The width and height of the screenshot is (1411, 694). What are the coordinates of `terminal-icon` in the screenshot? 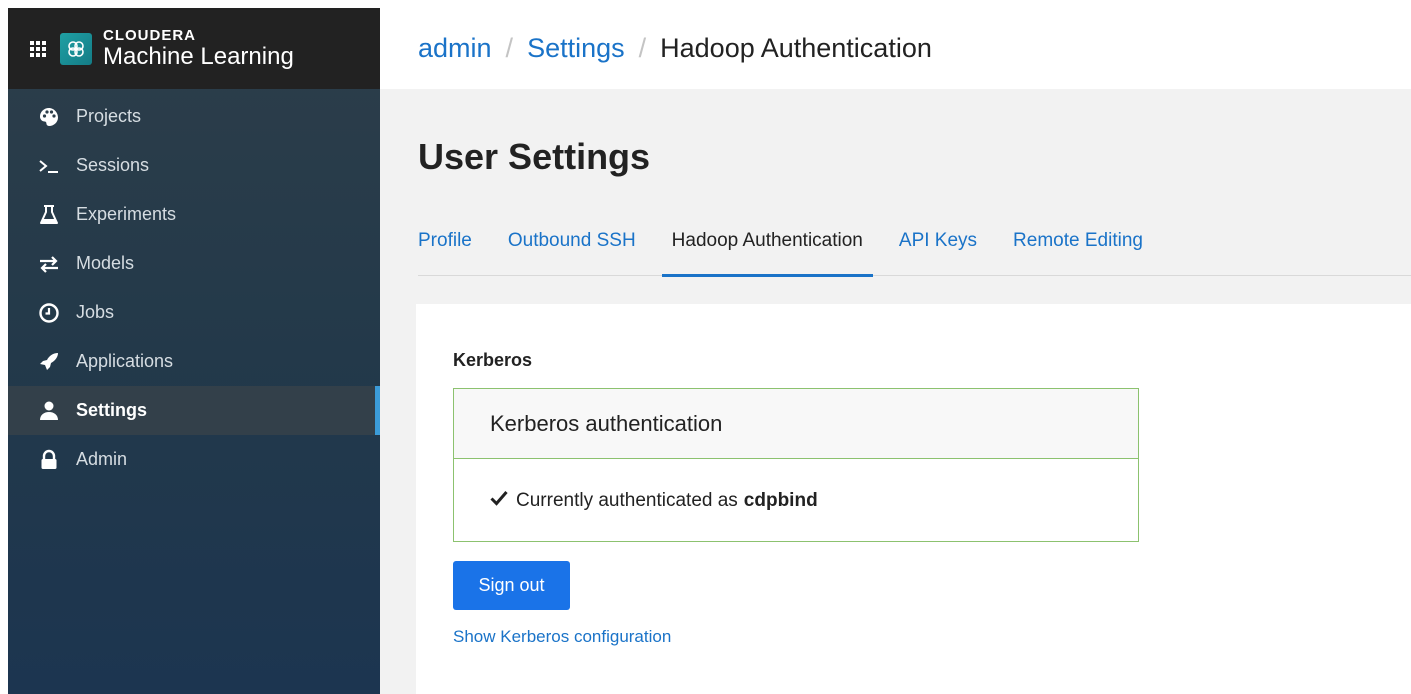 It's located at (49, 166).